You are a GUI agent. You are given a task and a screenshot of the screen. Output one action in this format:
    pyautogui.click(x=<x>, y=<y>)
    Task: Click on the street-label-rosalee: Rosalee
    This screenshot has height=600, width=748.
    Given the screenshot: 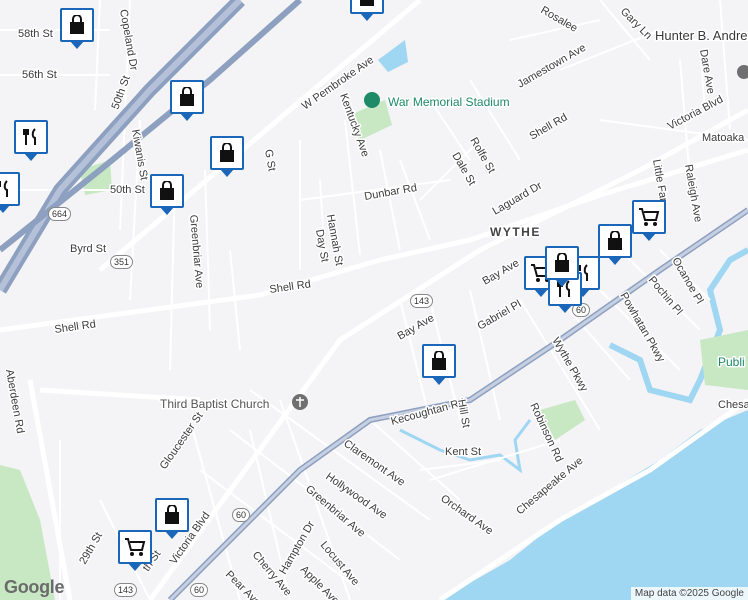 What is the action you would take?
    pyautogui.click(x=559, y=19)
    